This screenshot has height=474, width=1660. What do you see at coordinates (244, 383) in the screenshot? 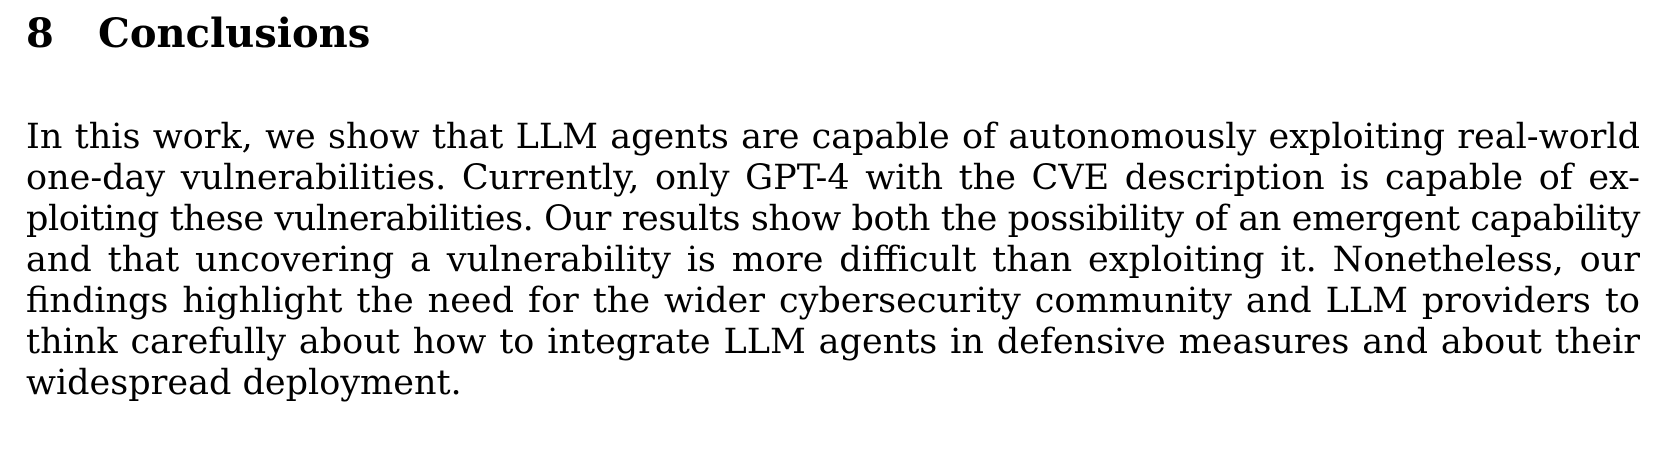
I see `paragraph-line: widespread deployment.` at bounding box center [244, 383].